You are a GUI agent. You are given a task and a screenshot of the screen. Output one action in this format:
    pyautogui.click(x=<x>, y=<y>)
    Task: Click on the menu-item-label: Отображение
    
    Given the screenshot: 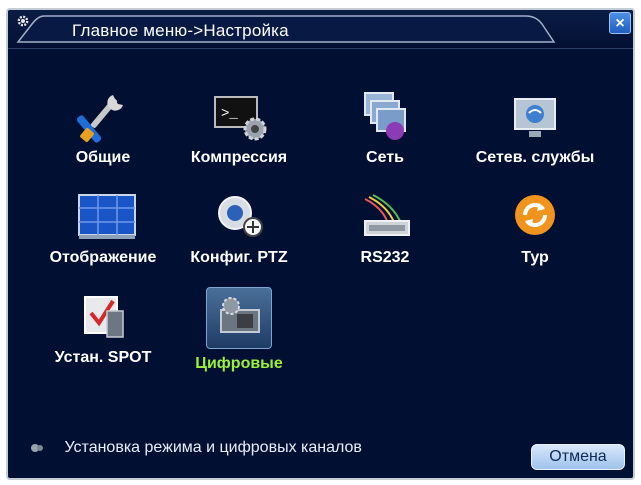 What is the action you would take?
    pyautogui.click(x=103, y=257)
    